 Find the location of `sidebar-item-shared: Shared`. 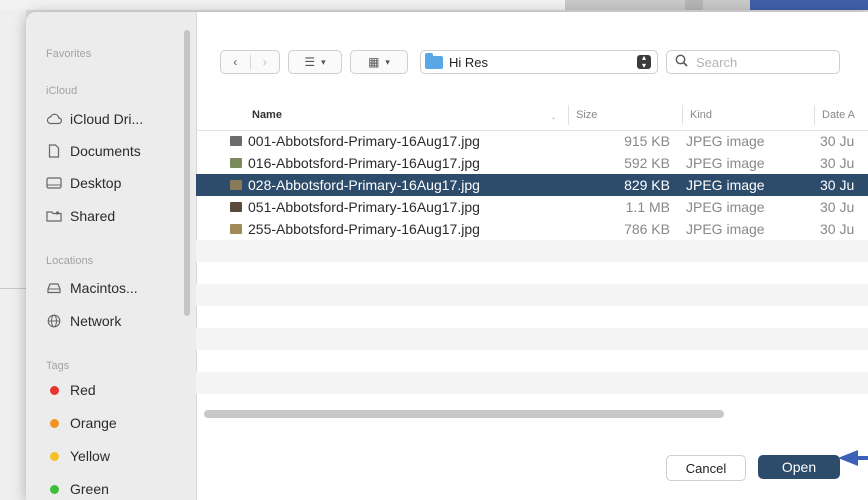

sidebar-item-shared: Shared is located at coordinates (116, 216).